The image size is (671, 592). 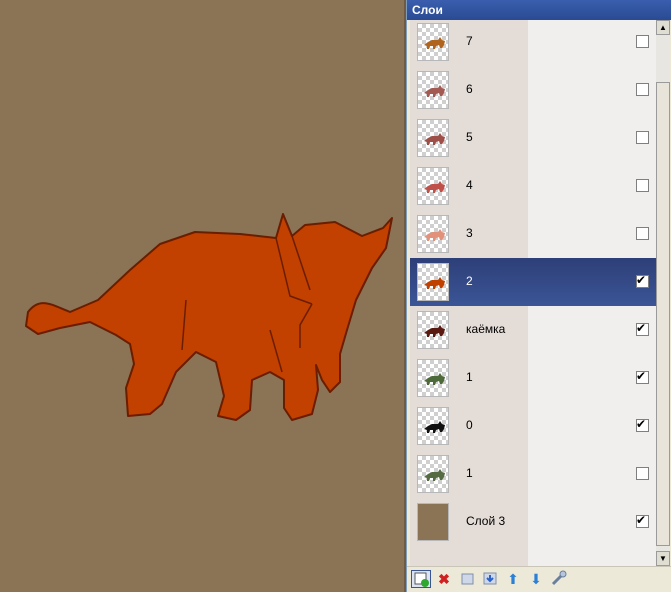 I want to click on properties-icon, so click(x=559, y=579).